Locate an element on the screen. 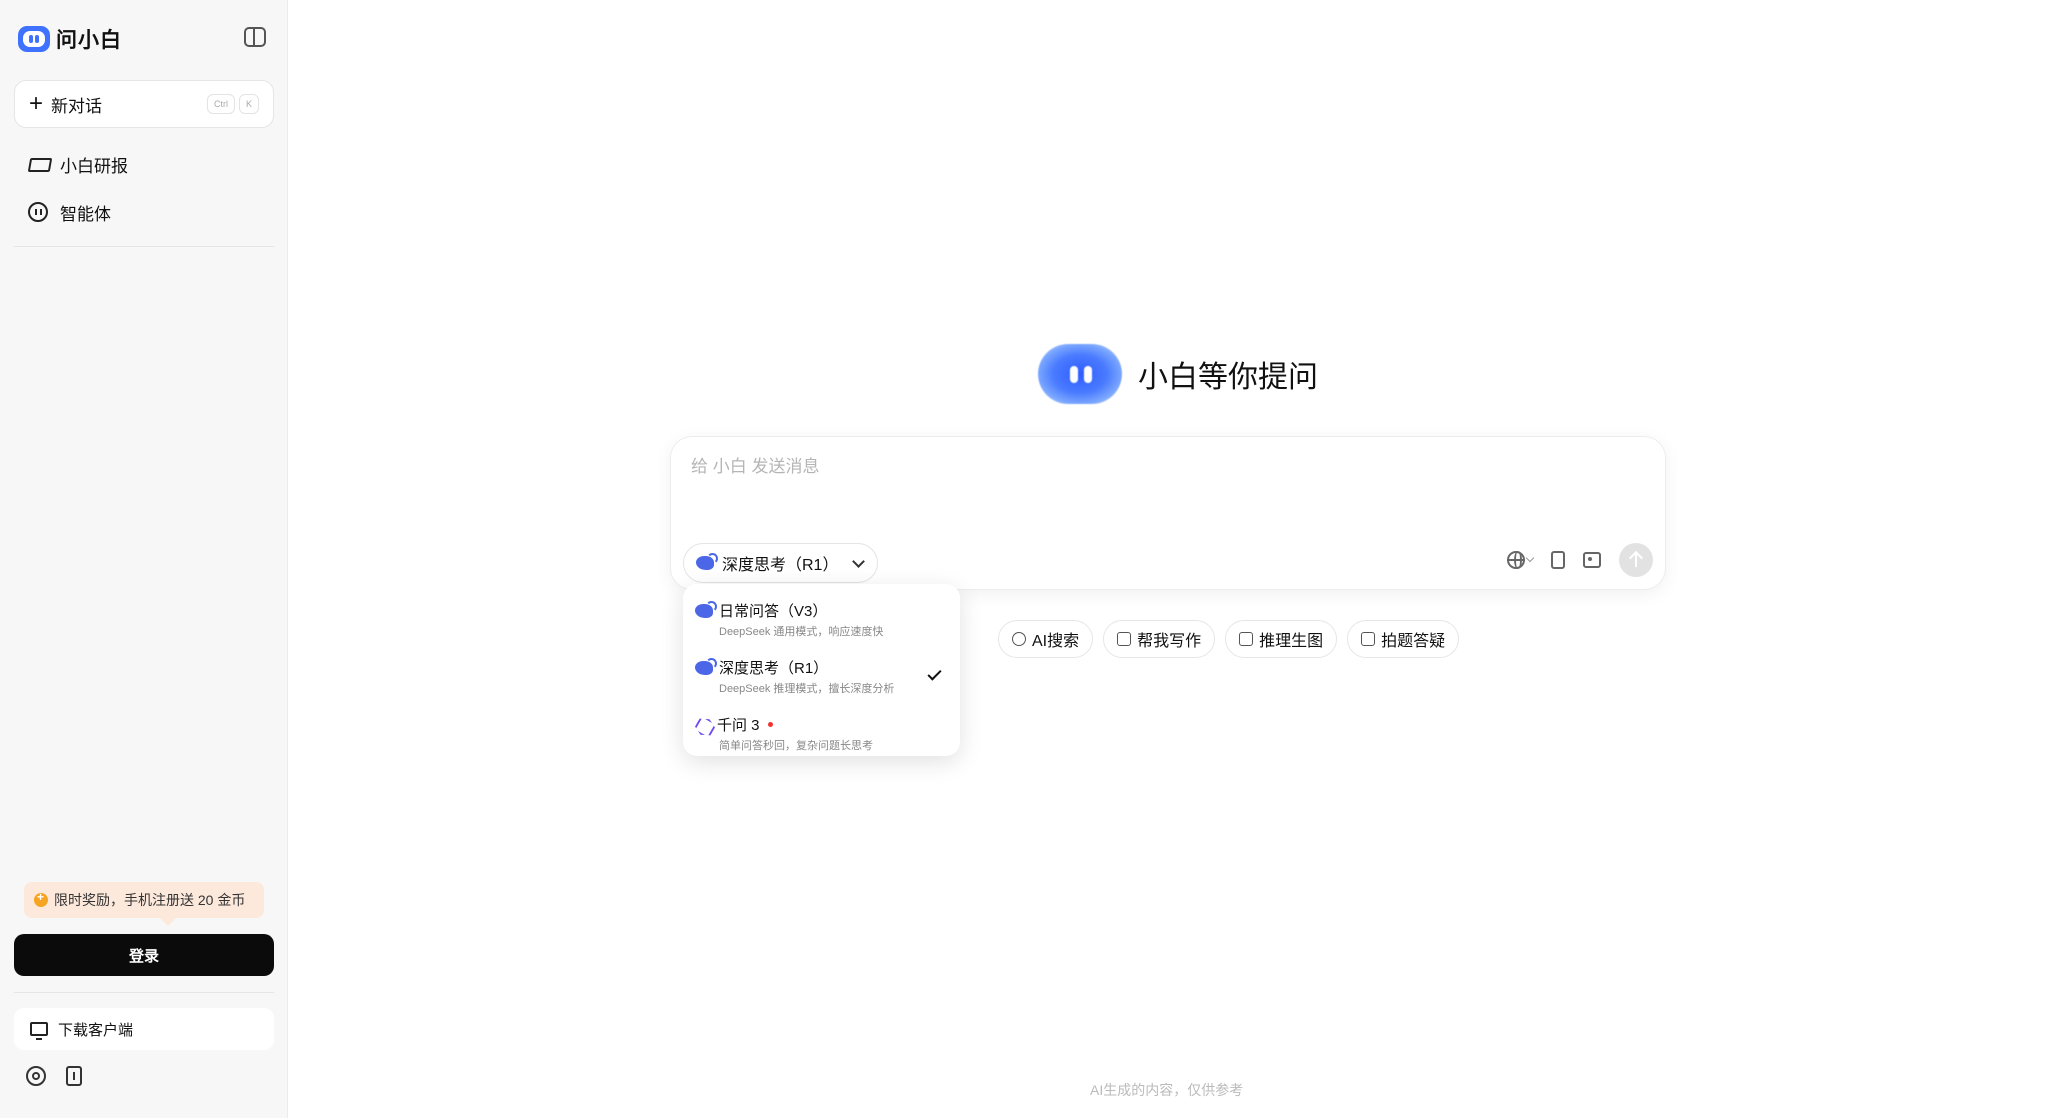  model-option-r1: 深度思考（R1） DeepSeek 推理模式，擅长深度分析 is located at coordinates (821, 677).